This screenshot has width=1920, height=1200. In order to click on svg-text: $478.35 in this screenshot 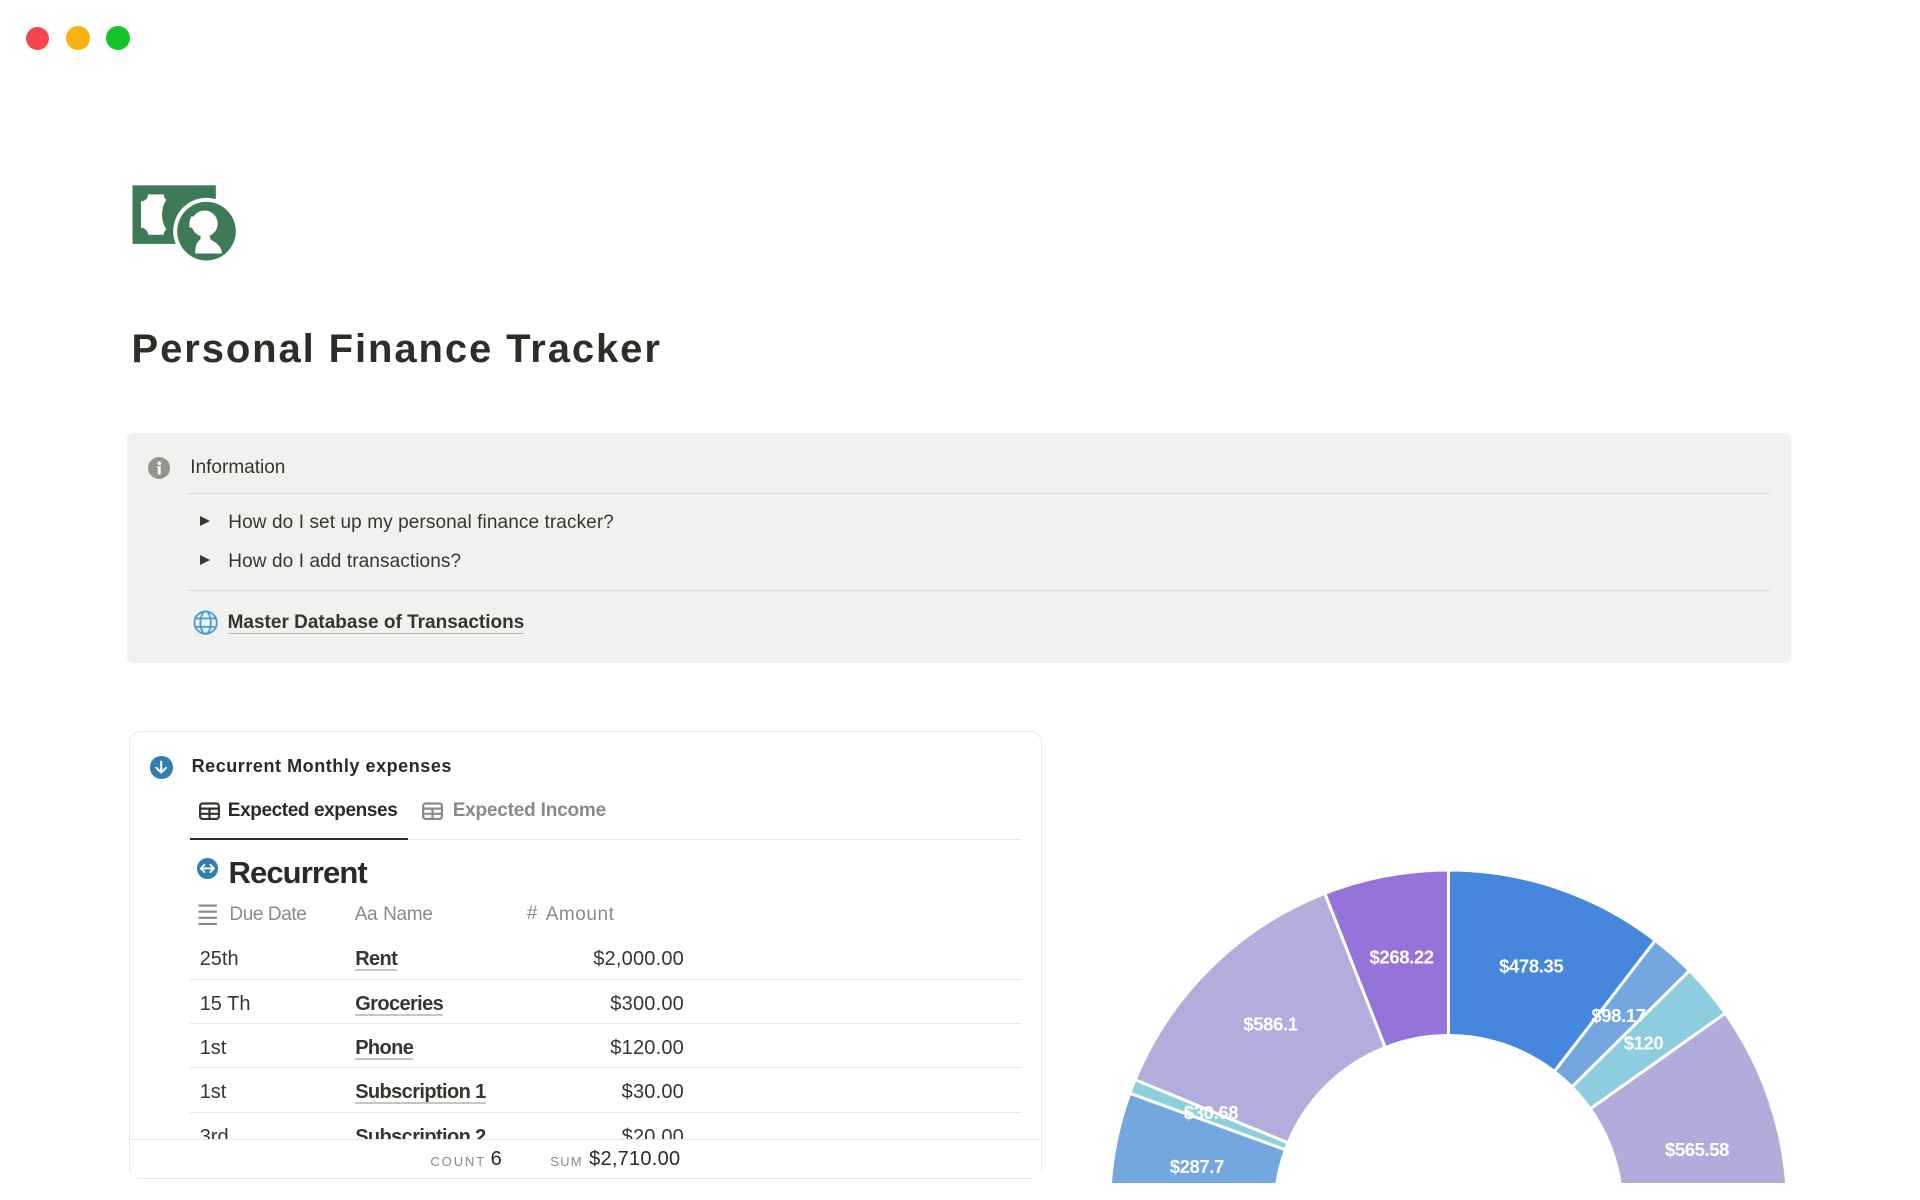, I will do `click(1531, 965)`.